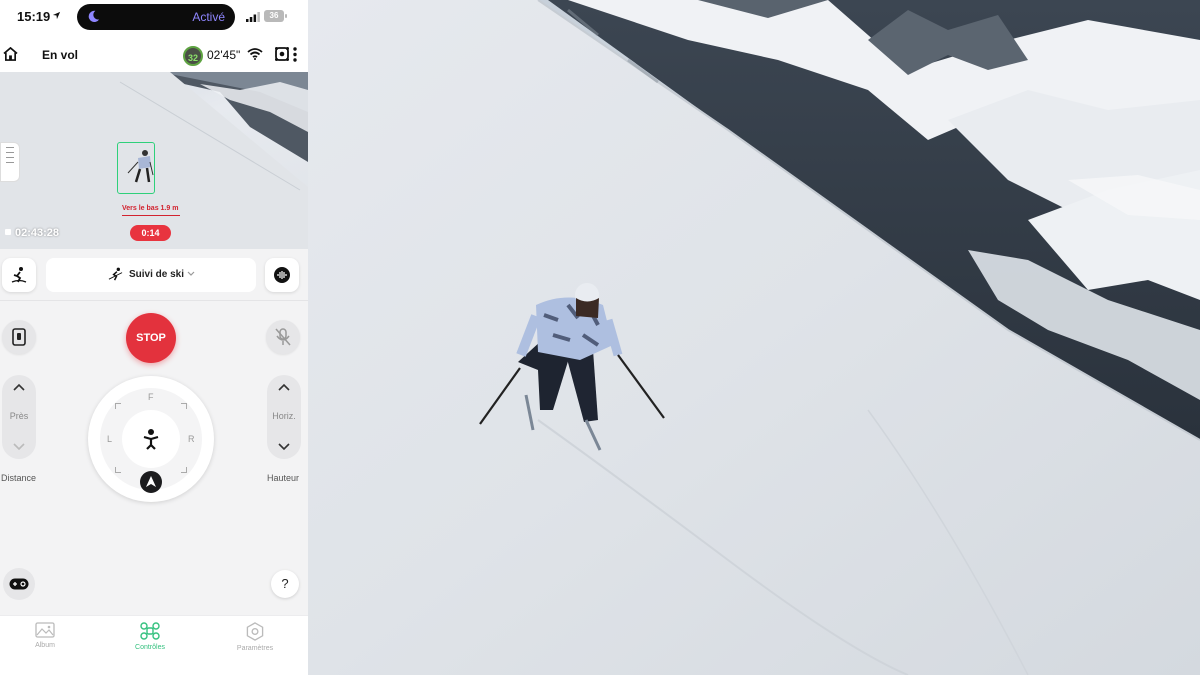  What do you see at coordinates (8, 232) in the screenshot?
I see `lock-icon` at bounding box center [8, 232].